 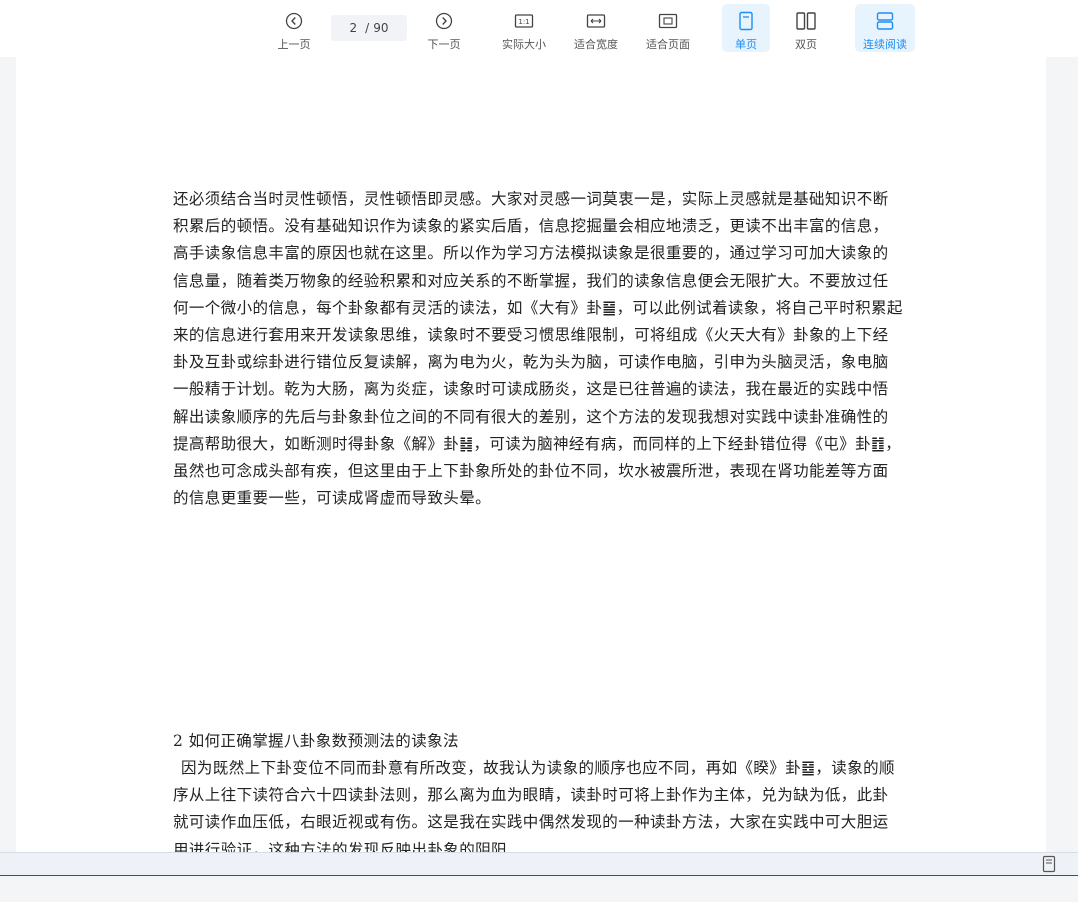 I want to click on page-number-box: 2 / 90, so click(x=369, y=28).